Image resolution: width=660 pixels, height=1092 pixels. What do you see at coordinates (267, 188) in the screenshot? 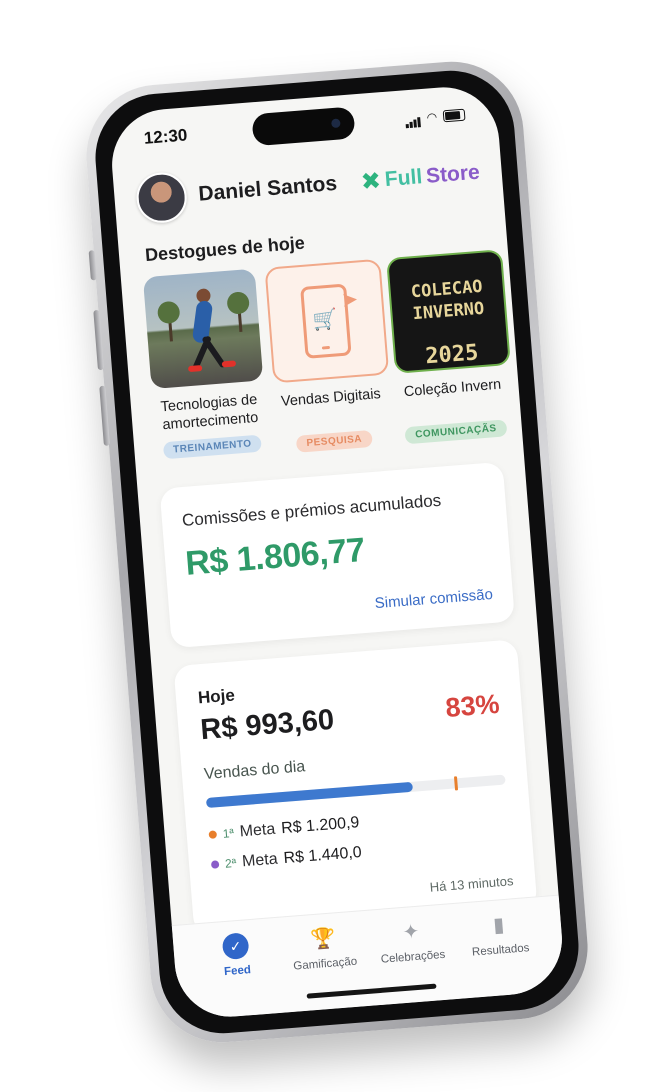
I see `user-name: Daniel Santos` at bounding box center [267, 188].